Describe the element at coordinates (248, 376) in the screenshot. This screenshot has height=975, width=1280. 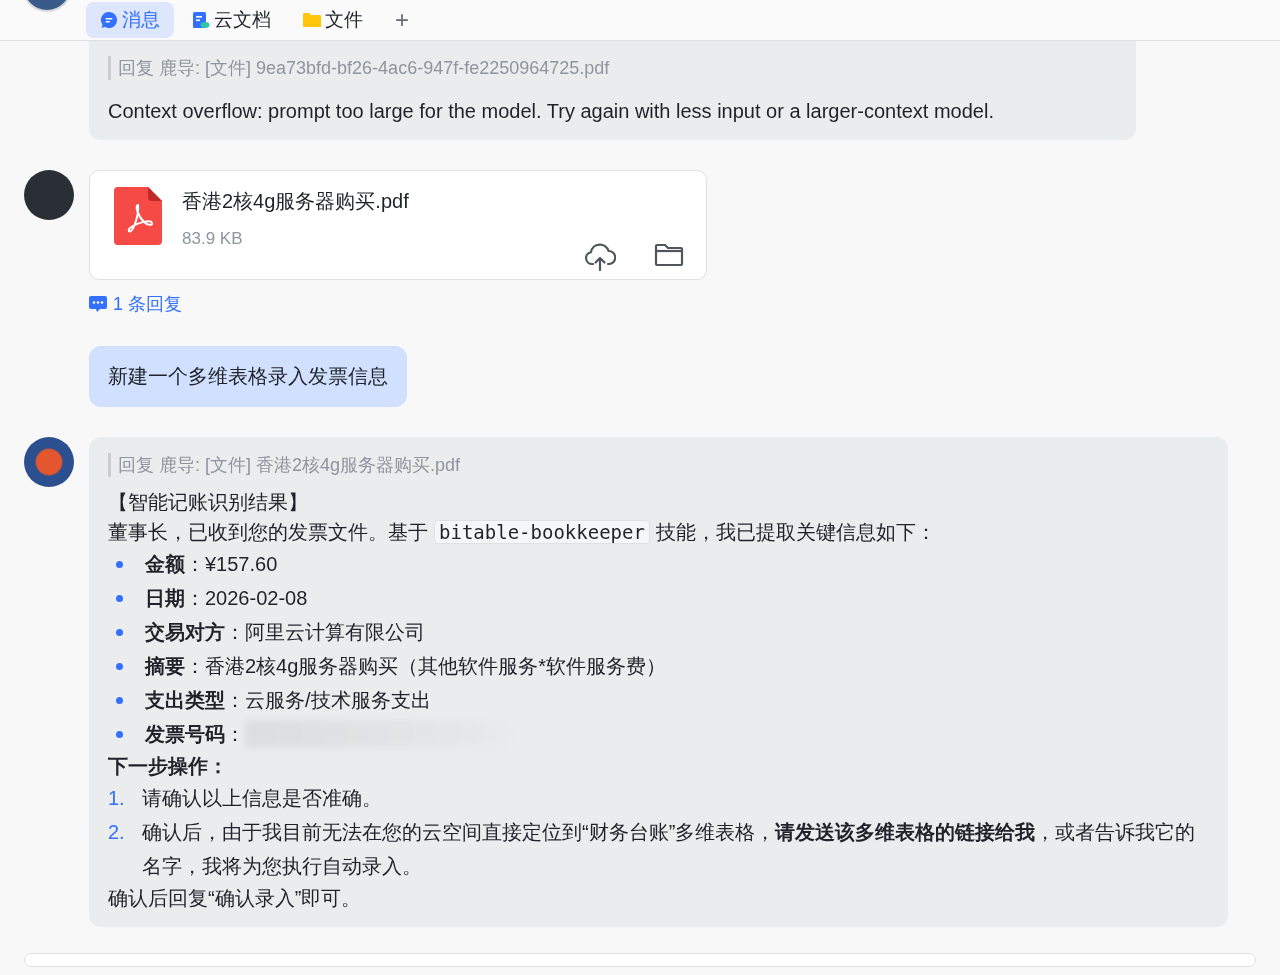
I see `message-bubble: 新建一个多维表格录入发票信息` at that location.